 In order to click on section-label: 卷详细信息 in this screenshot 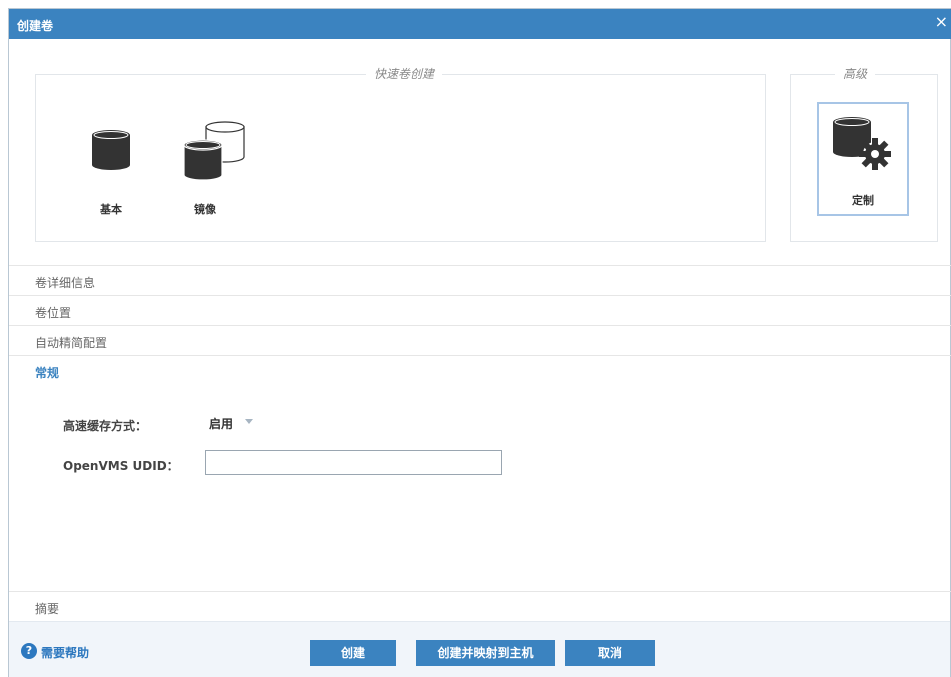, I will do `click(65, 283)`.